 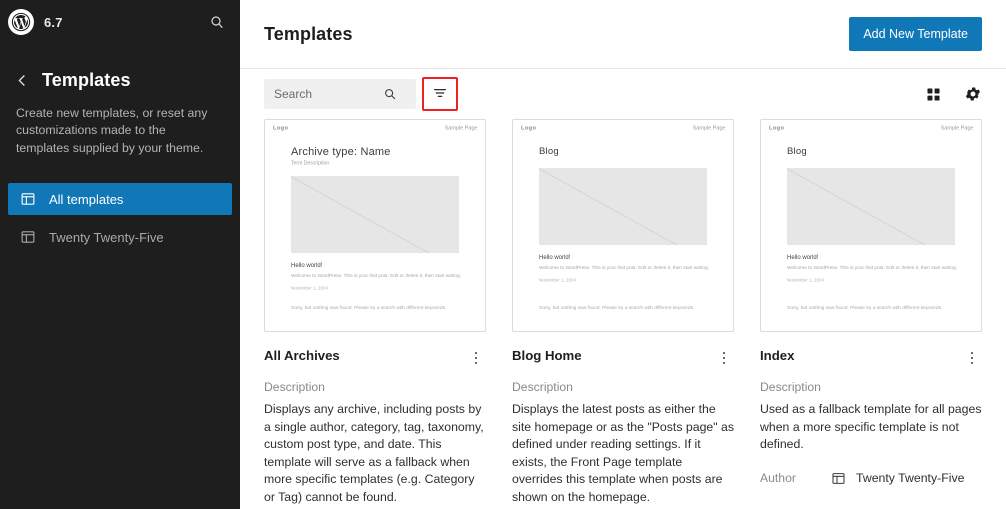 I want to click on chevron-left-icon, so click(x=22, y=81).